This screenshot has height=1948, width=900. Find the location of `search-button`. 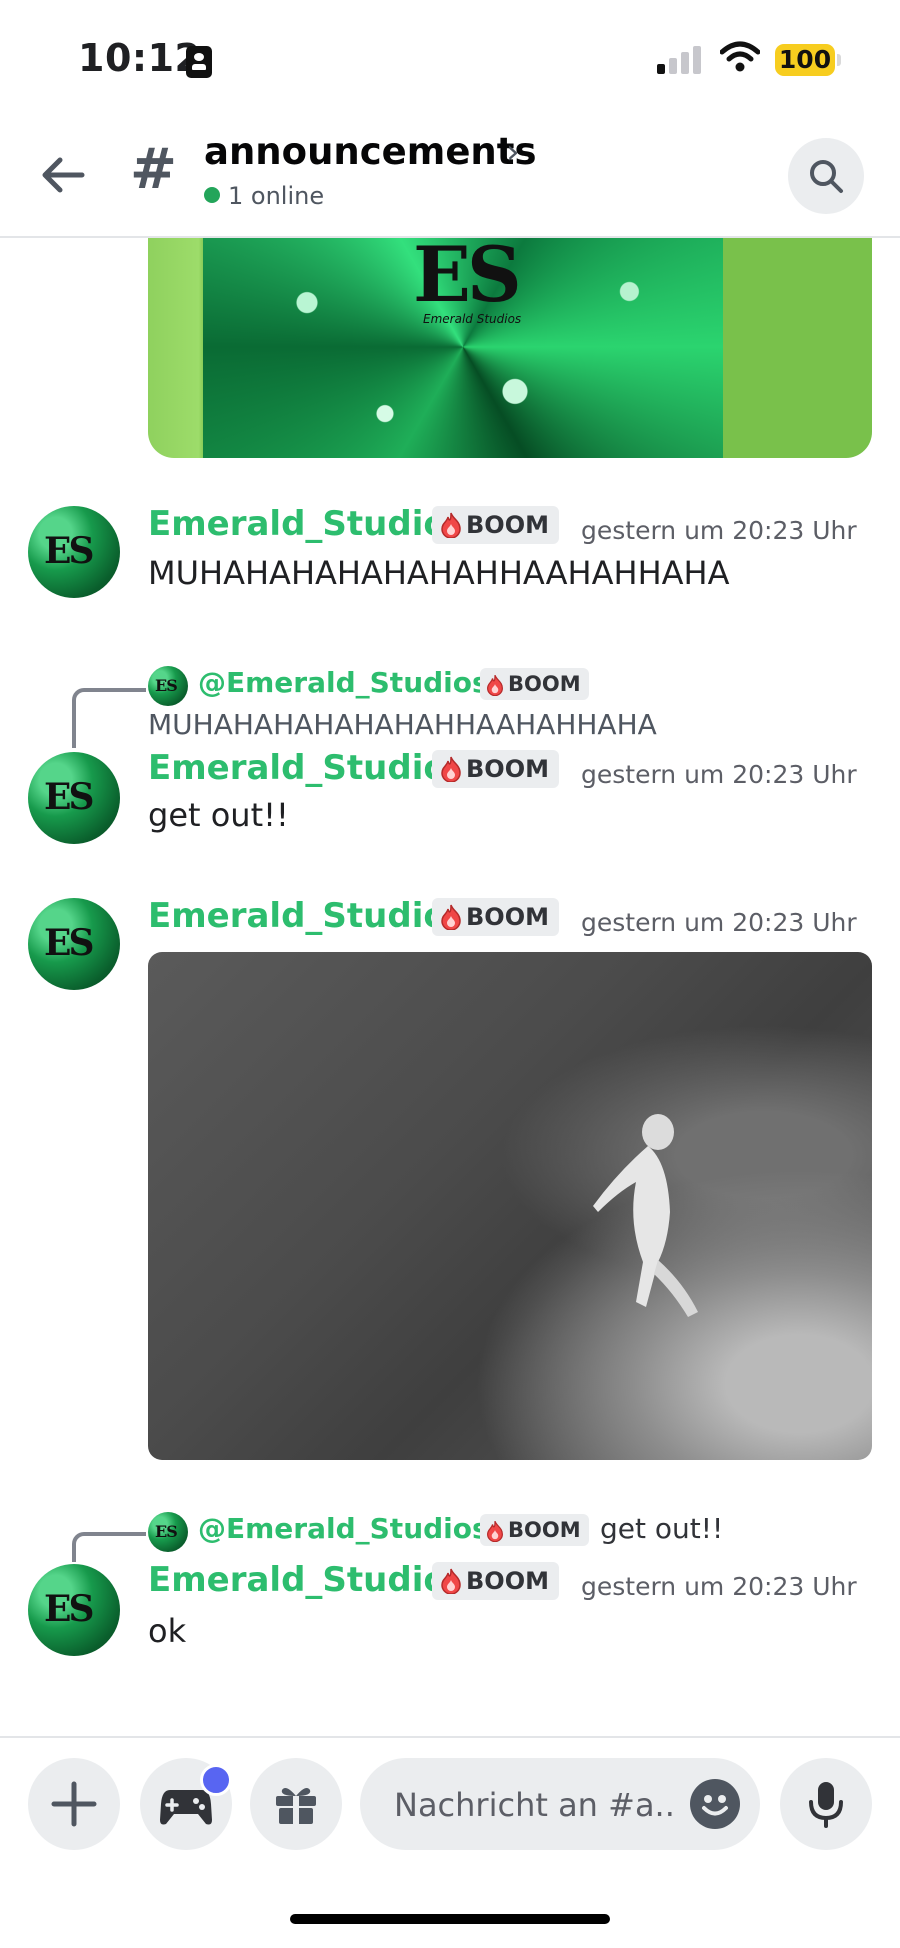

search-button is located at coordinates (826, 176).